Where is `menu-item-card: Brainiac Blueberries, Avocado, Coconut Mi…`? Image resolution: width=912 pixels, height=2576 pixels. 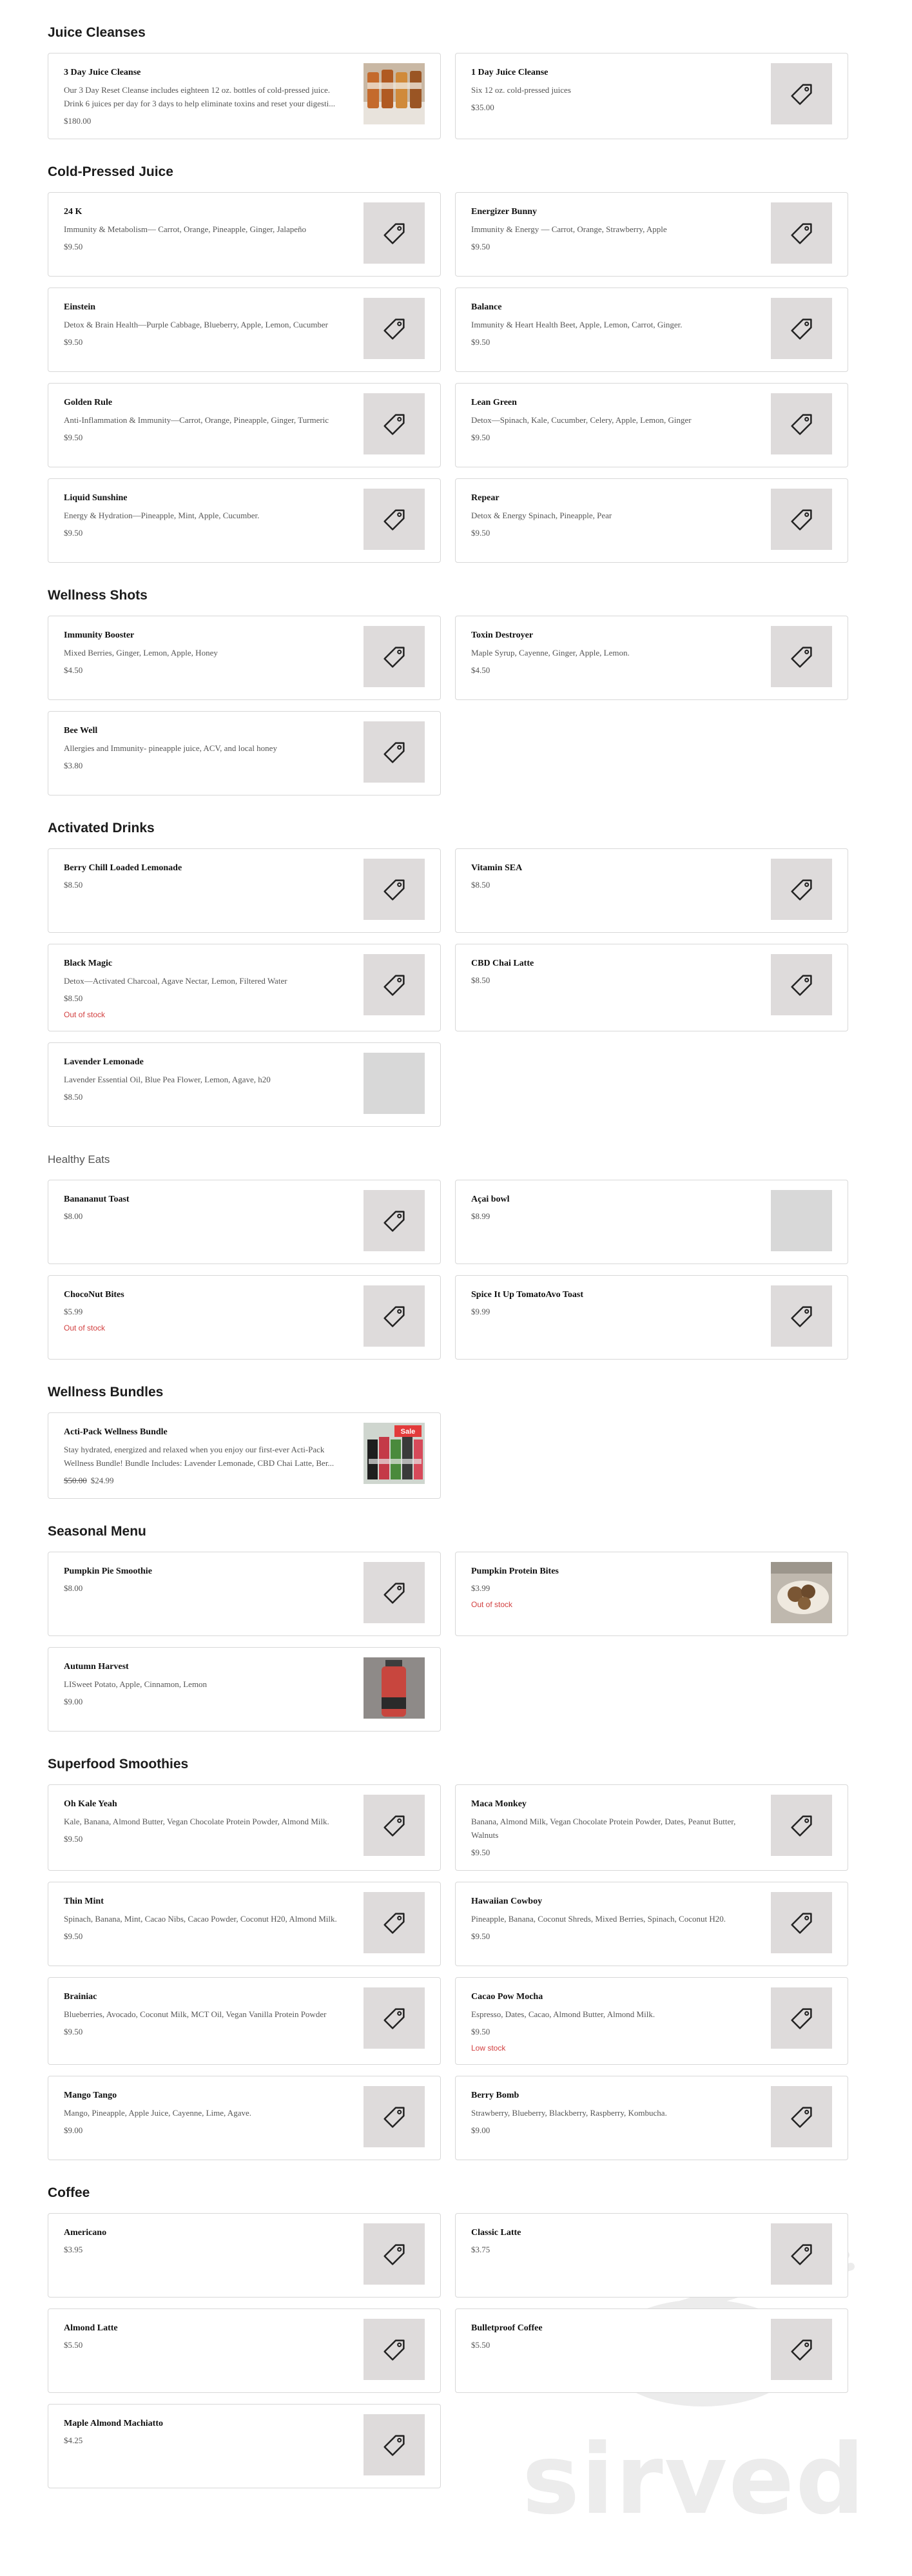 menu-item-card: Brainiac Blueberries, Avocado, Coconut Mi… is located at coordinates (244, 2021).